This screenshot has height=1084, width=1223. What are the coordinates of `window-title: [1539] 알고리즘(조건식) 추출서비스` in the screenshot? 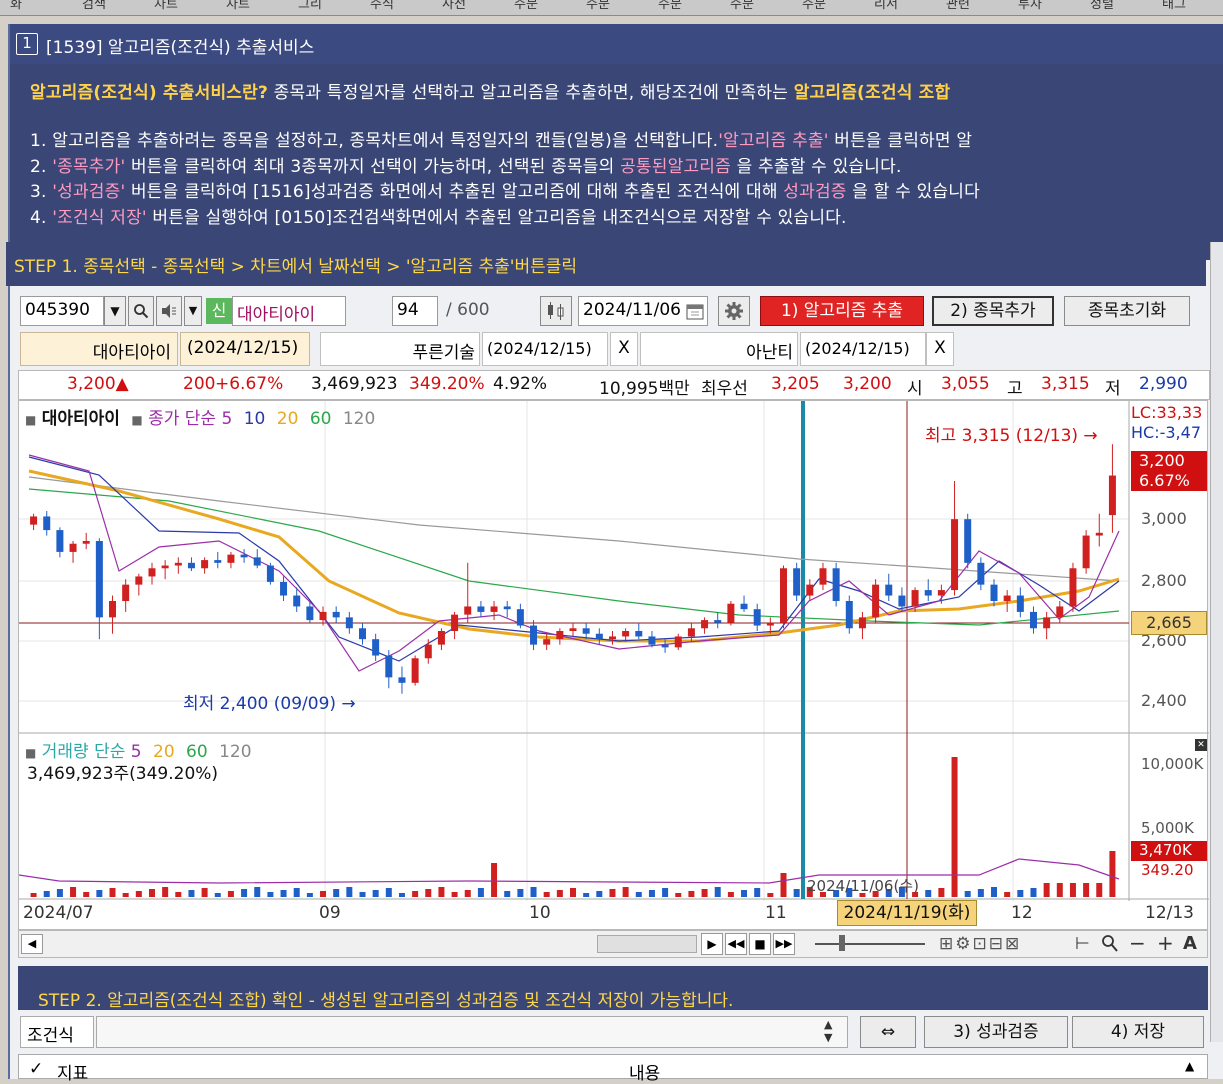 It's located at (180, 48).